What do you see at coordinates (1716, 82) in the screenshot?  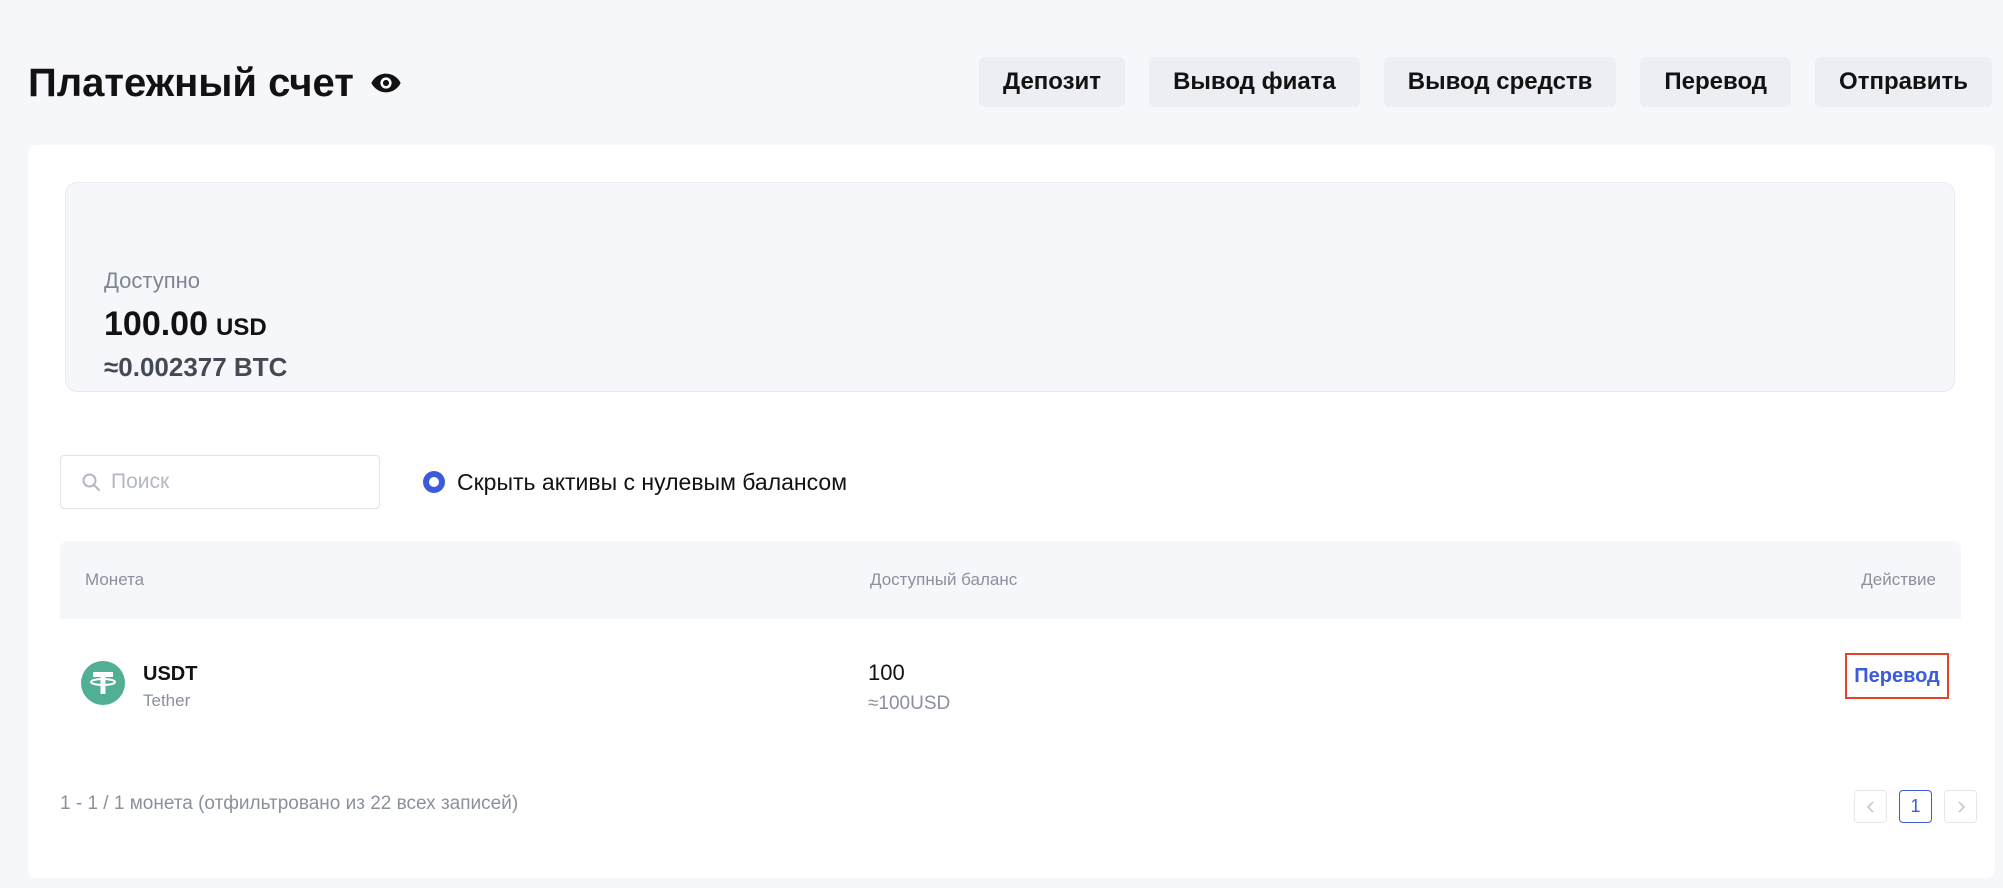 I see `transfer-button: Перевод` at bounding box center [1716, 82].